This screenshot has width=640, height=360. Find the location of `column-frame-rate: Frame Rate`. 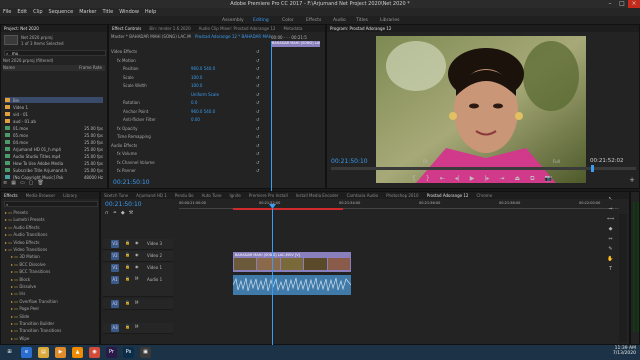

column-frame-rate: Frame Rate is located at coordinates (90, 67).